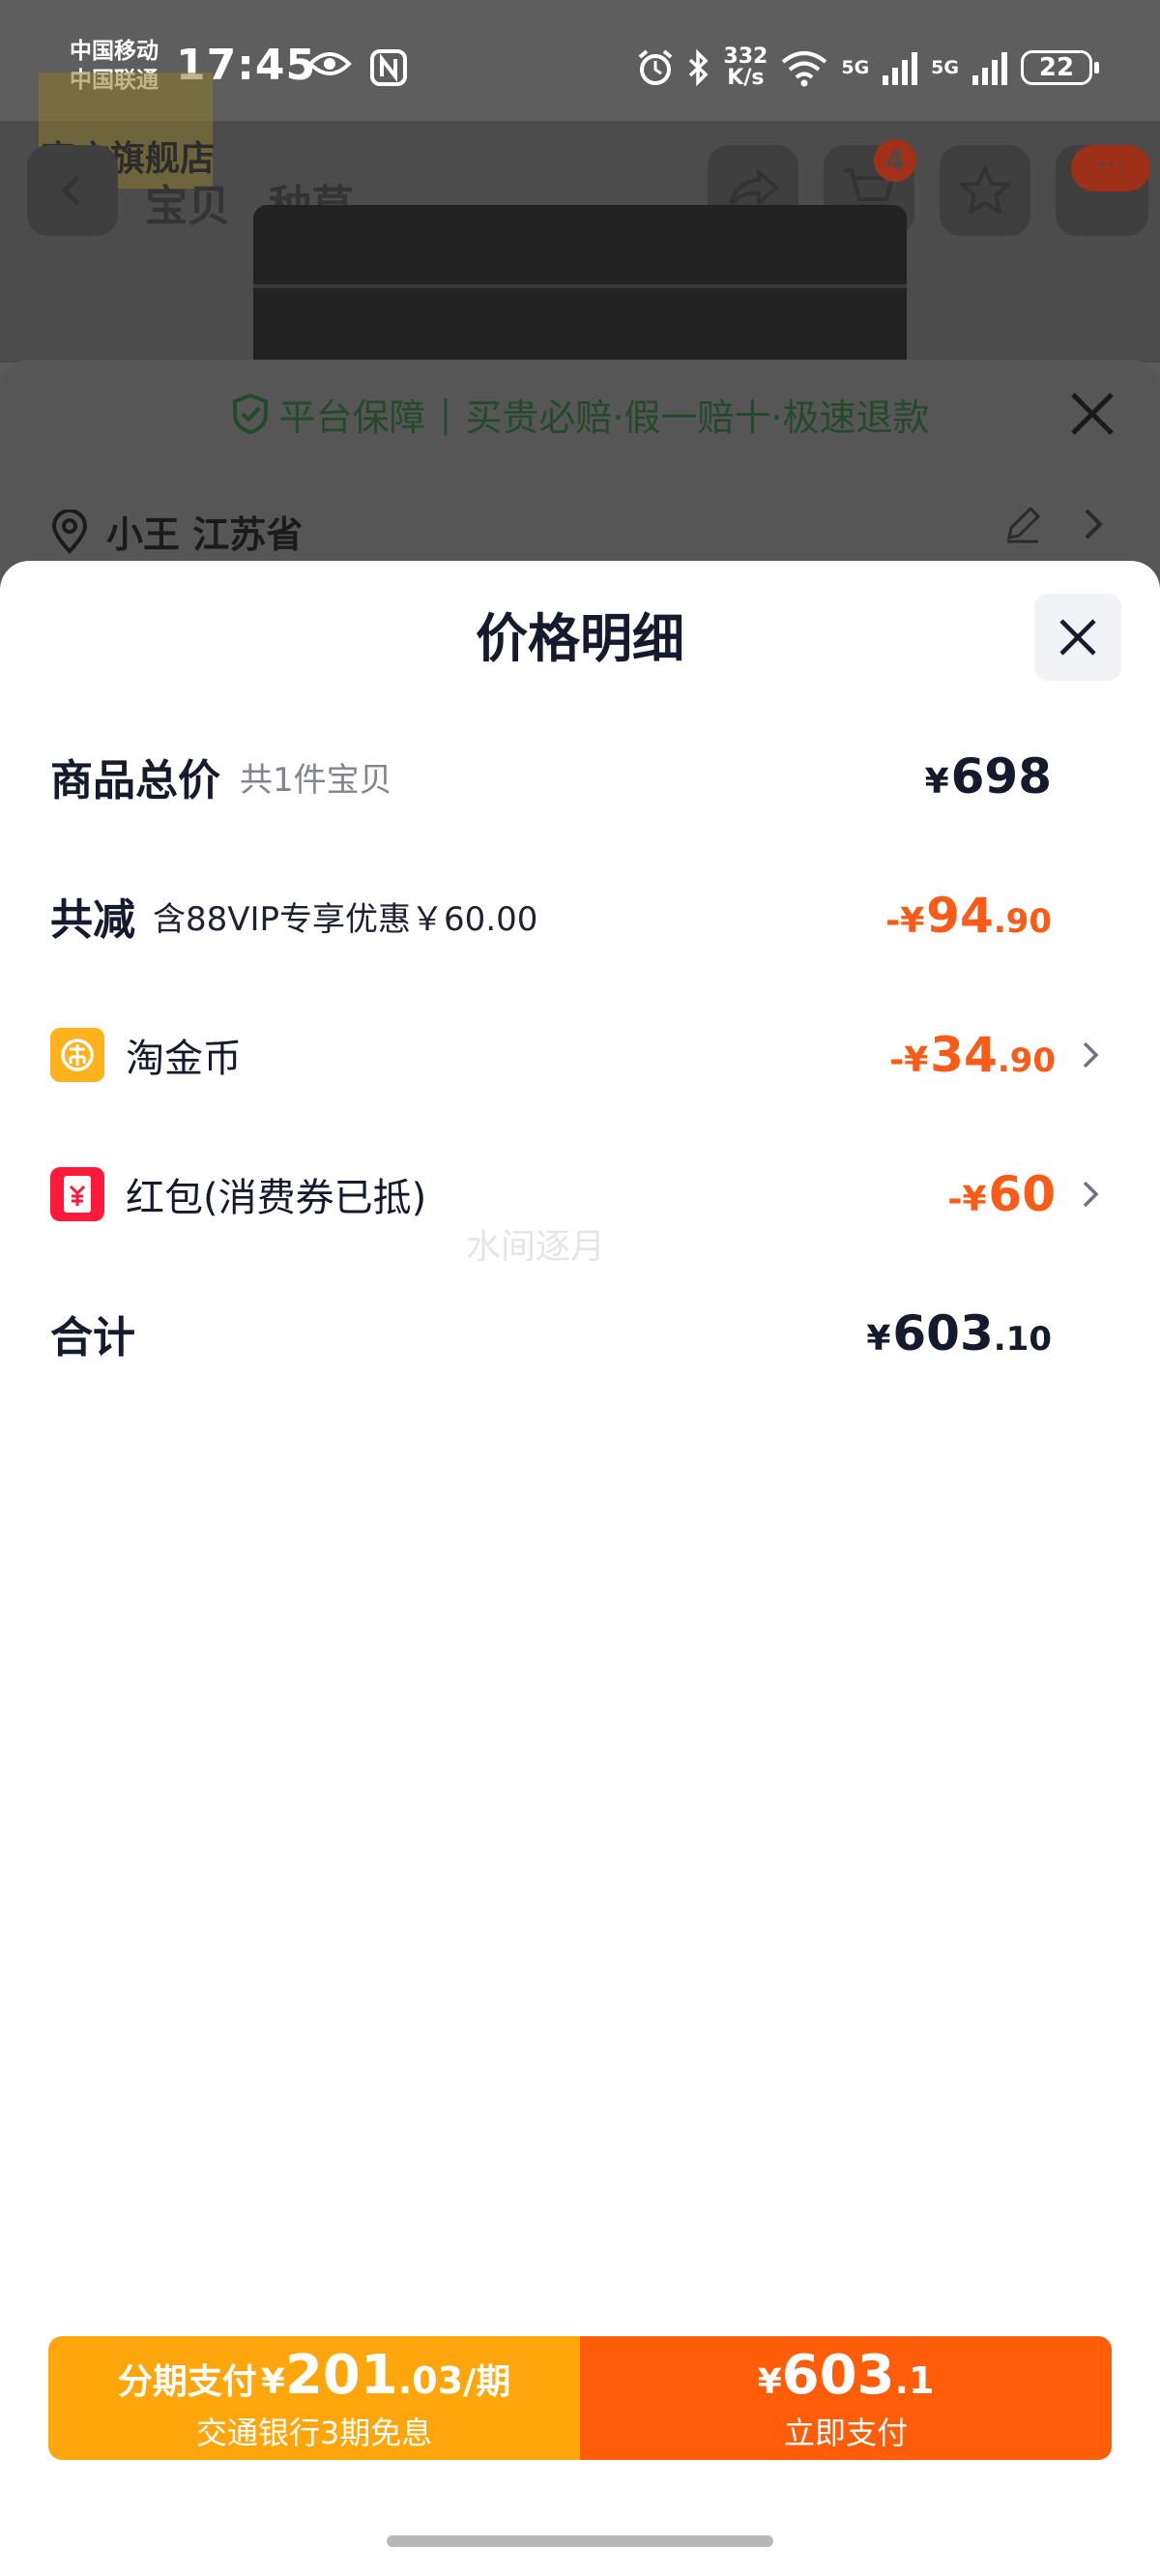 Image resolution: width=1160 pixels, height=2576 pixels. I want to click on bluetooth-icon, so click(699, 67).